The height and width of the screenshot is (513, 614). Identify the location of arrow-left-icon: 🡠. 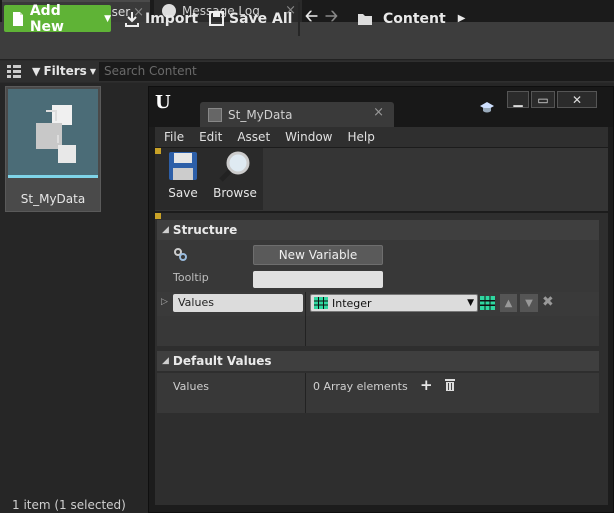
(311, 15).